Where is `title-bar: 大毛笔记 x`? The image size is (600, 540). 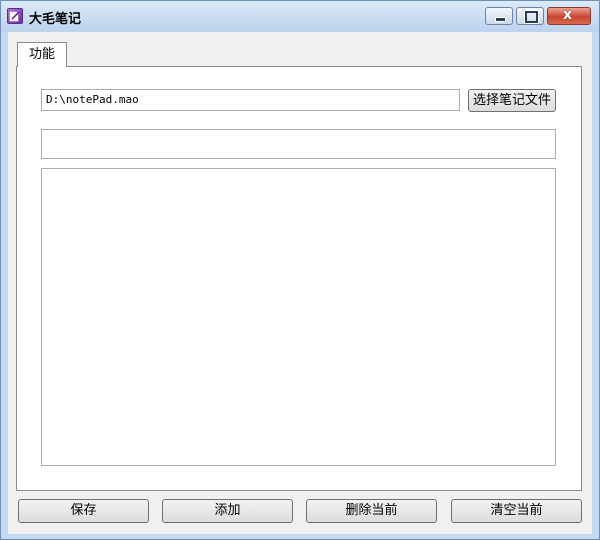
title-bar: 大毛笔记 x is located at coordinates (300, 16).